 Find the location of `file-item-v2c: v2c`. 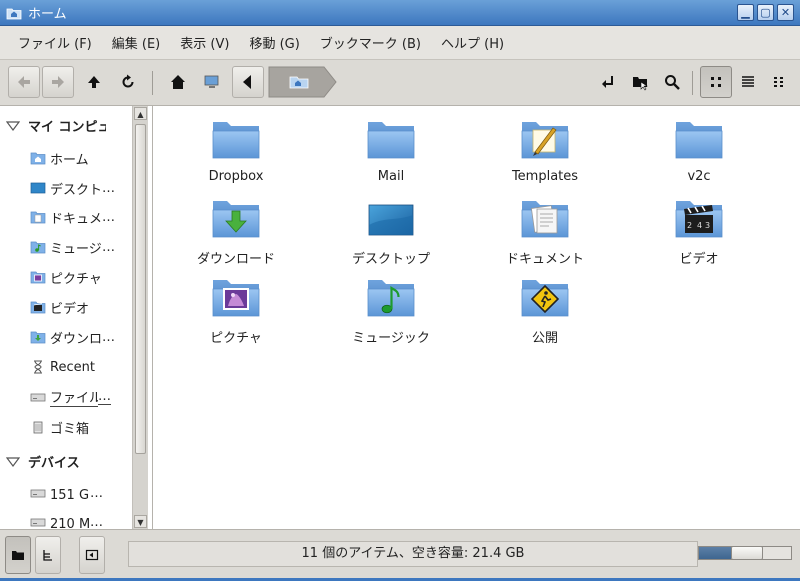

file-item-v2c: v2c is located at coordinates (699, 146).